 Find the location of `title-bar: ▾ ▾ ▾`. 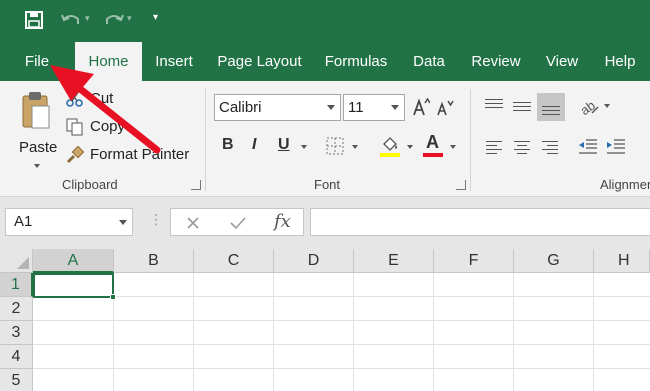

title-bar: ▾ ▾ ▾ is located at coordinates (325, 21).